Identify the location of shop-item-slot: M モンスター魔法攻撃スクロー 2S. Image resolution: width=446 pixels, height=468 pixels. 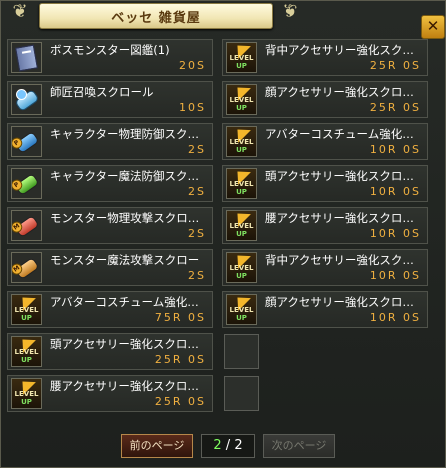
(110, 267).